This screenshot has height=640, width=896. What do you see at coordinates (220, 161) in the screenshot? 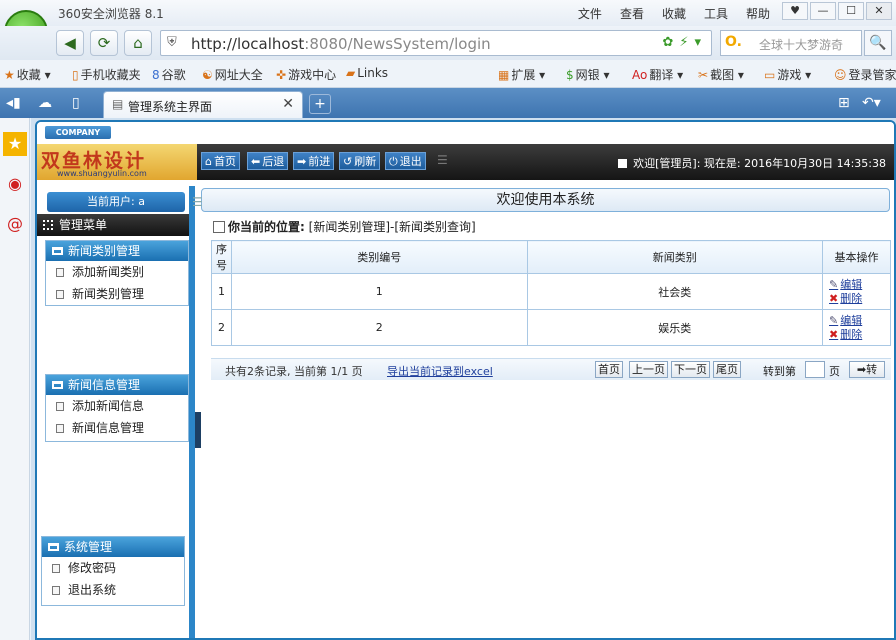
I see `home-button: ⌂ 首页` at bounding box center [220, 161].